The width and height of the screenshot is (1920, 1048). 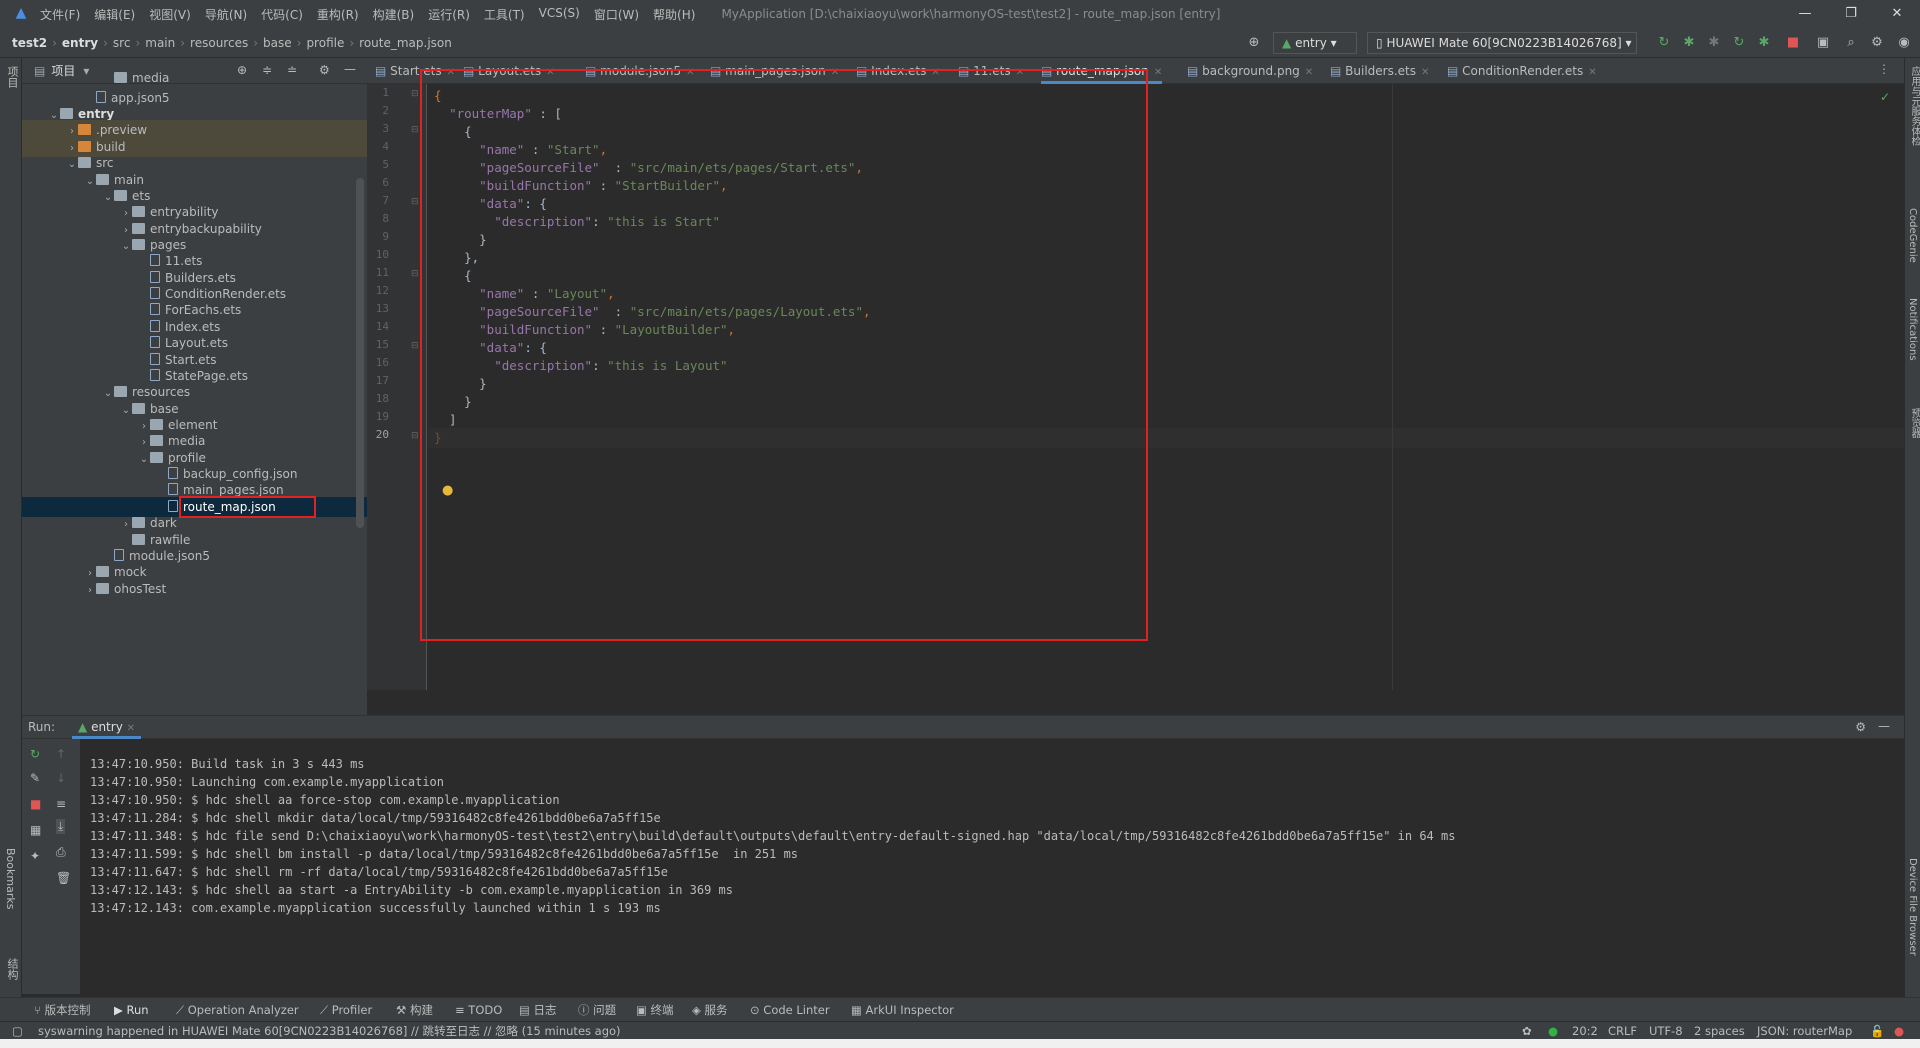 I want to click on inspection-tool-label: 应用与元服务体检, so click(x=1913, y=106).